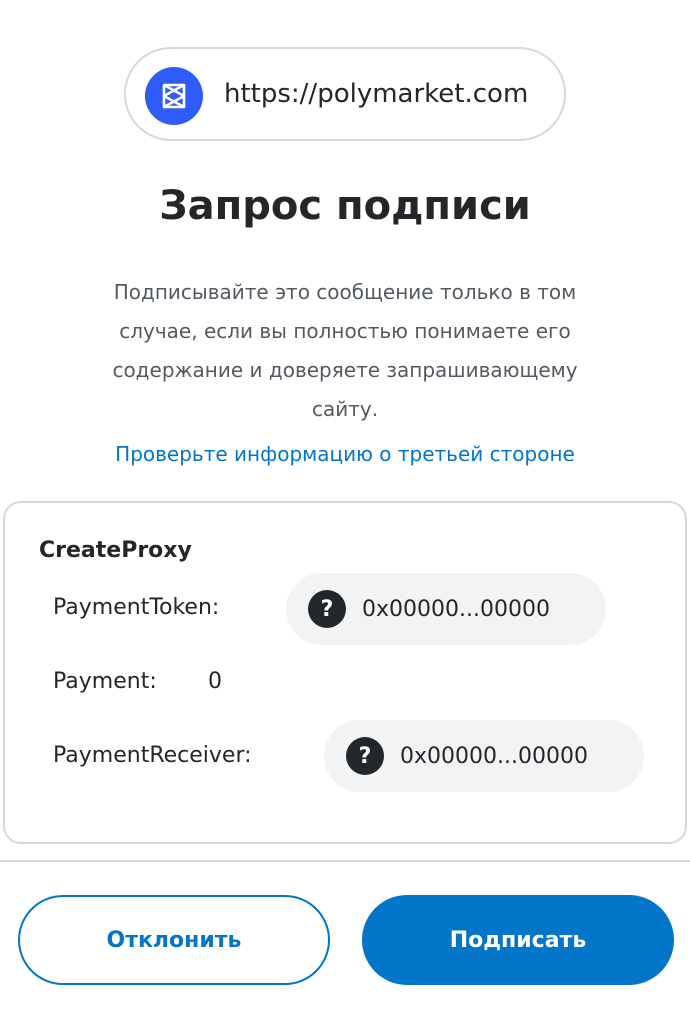  What do you see at coordinates (174, 940) in the screenshot?
I see `reject-button: Отклонить` at bounding box center [174, 940].